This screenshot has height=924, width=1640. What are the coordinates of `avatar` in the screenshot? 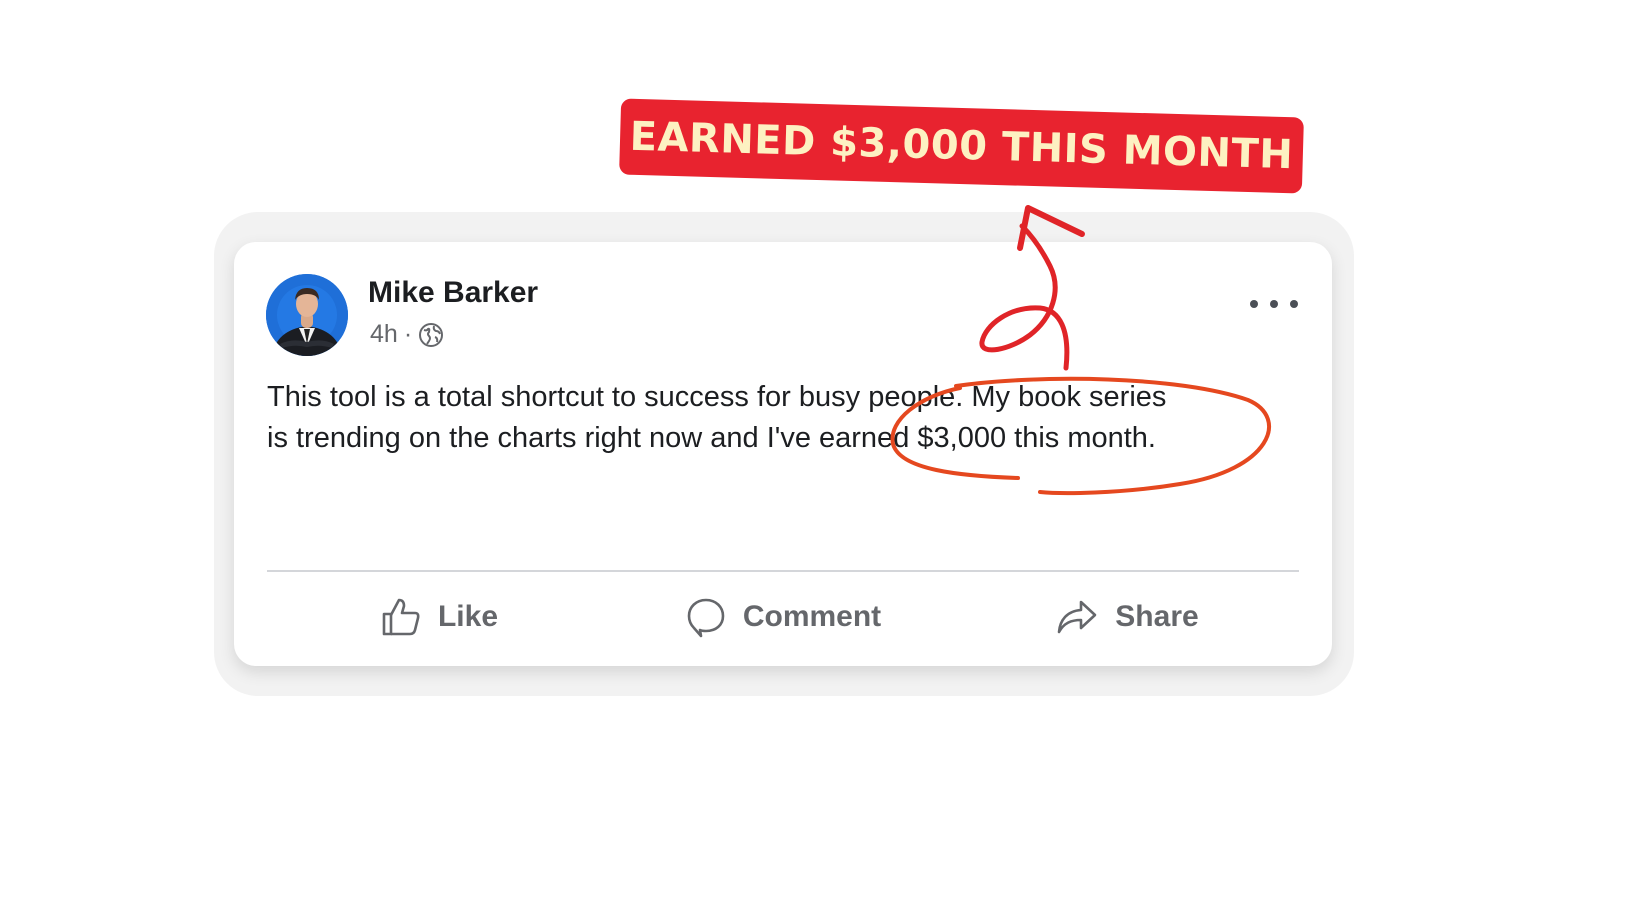 It's located at (307, 315).